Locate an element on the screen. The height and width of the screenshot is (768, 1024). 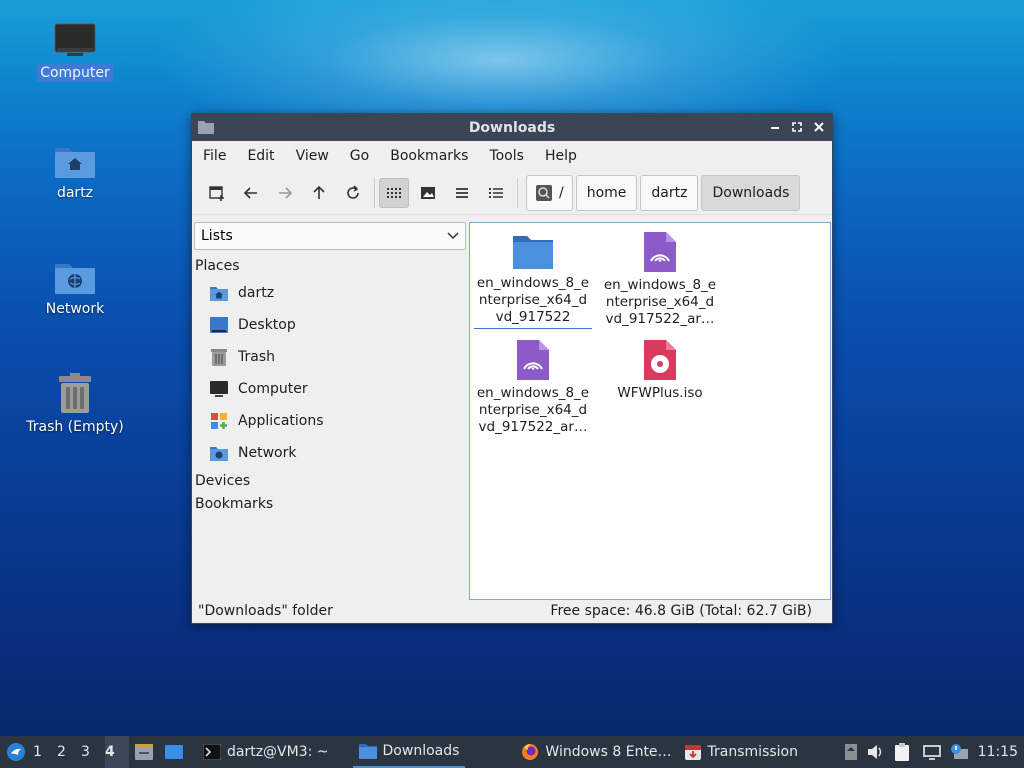
show-desktop-icon is located at coordinates (174, 752).